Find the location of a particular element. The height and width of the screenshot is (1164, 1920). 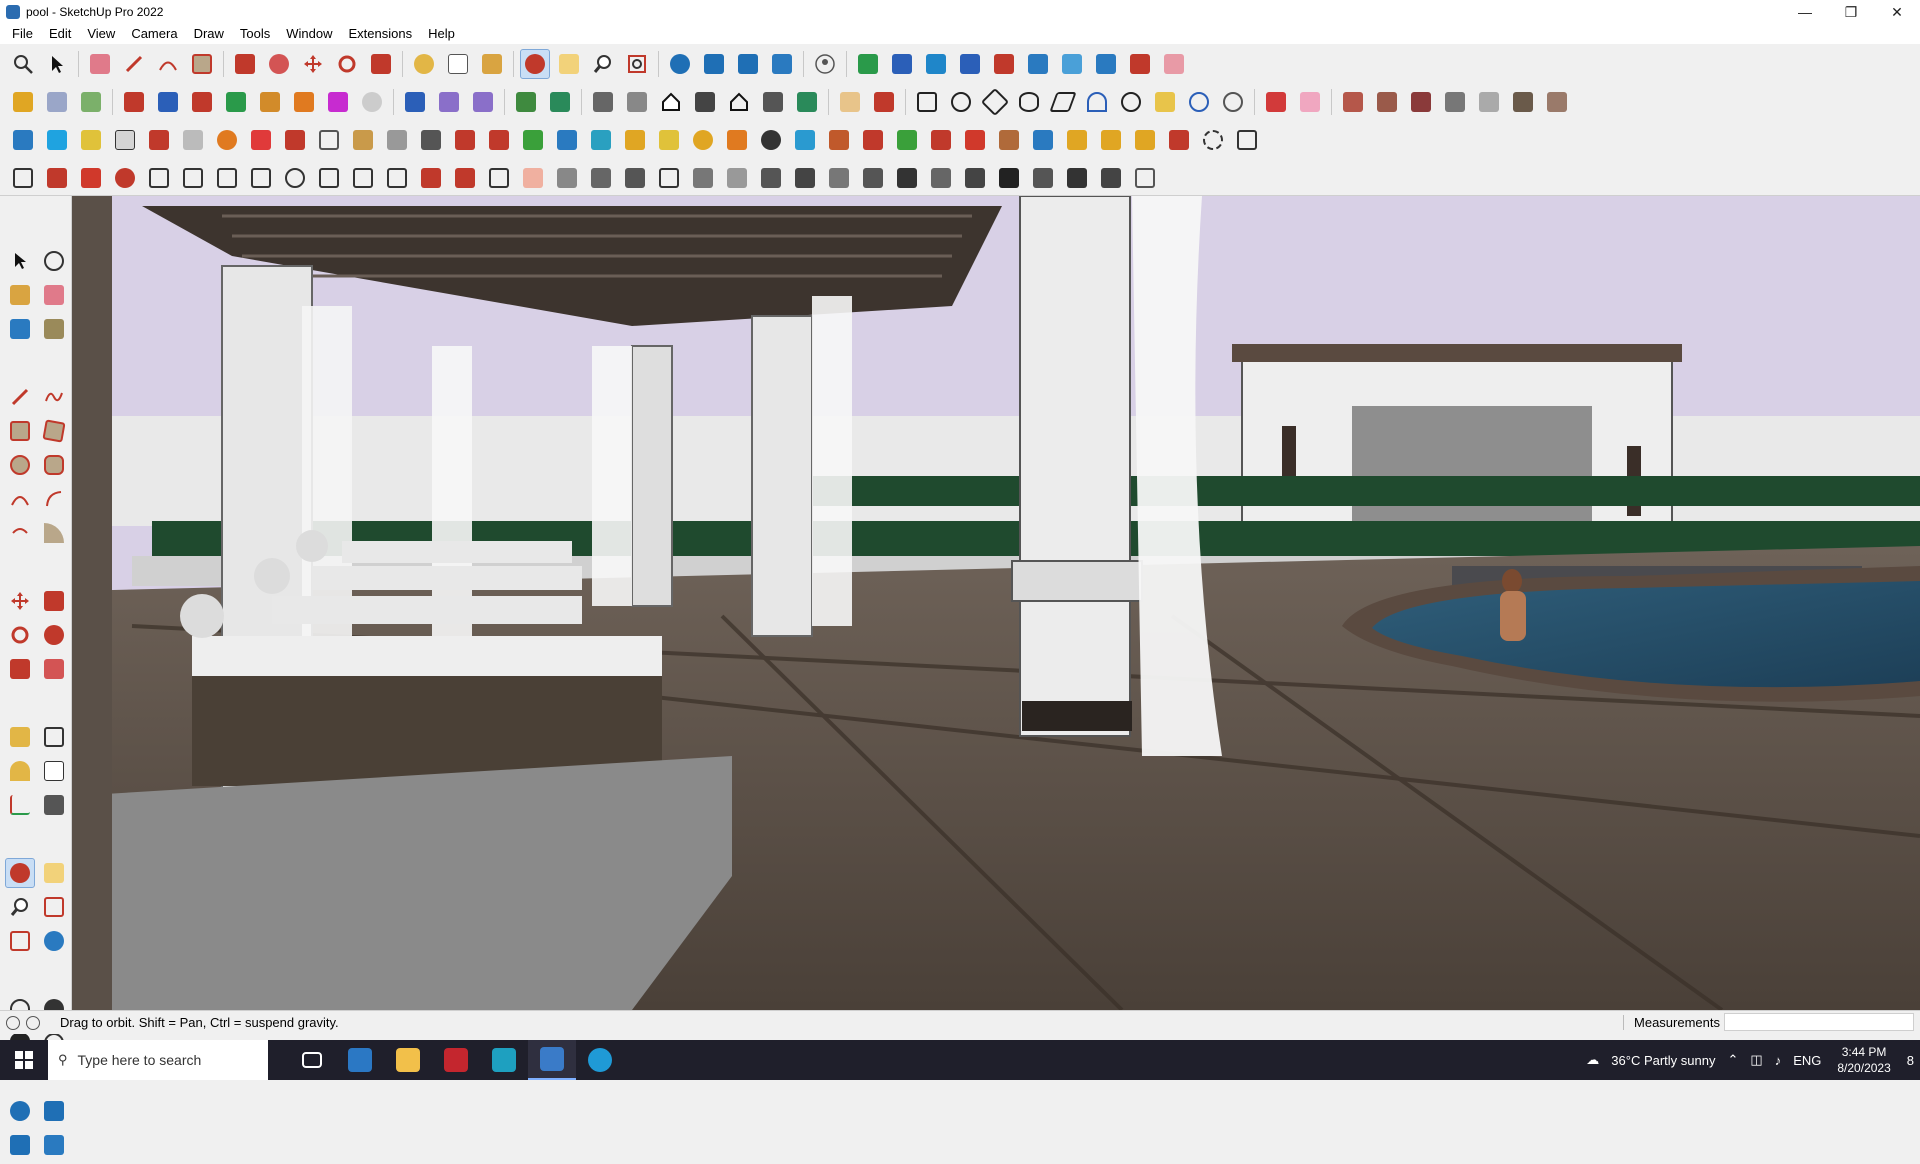

line-tool-c-button is located at coordinates (483, 102).